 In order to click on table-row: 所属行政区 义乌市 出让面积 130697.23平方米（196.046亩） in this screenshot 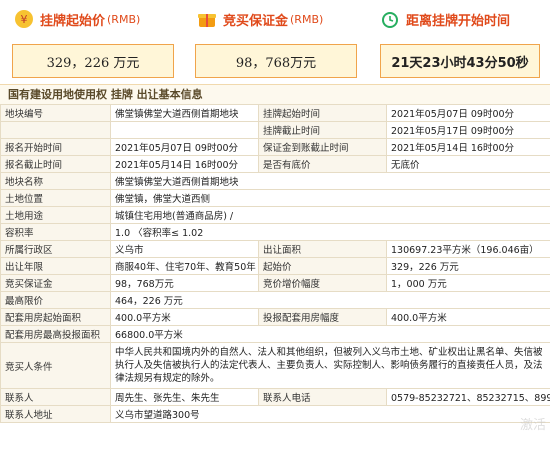, I will do `click(275, 249)`.